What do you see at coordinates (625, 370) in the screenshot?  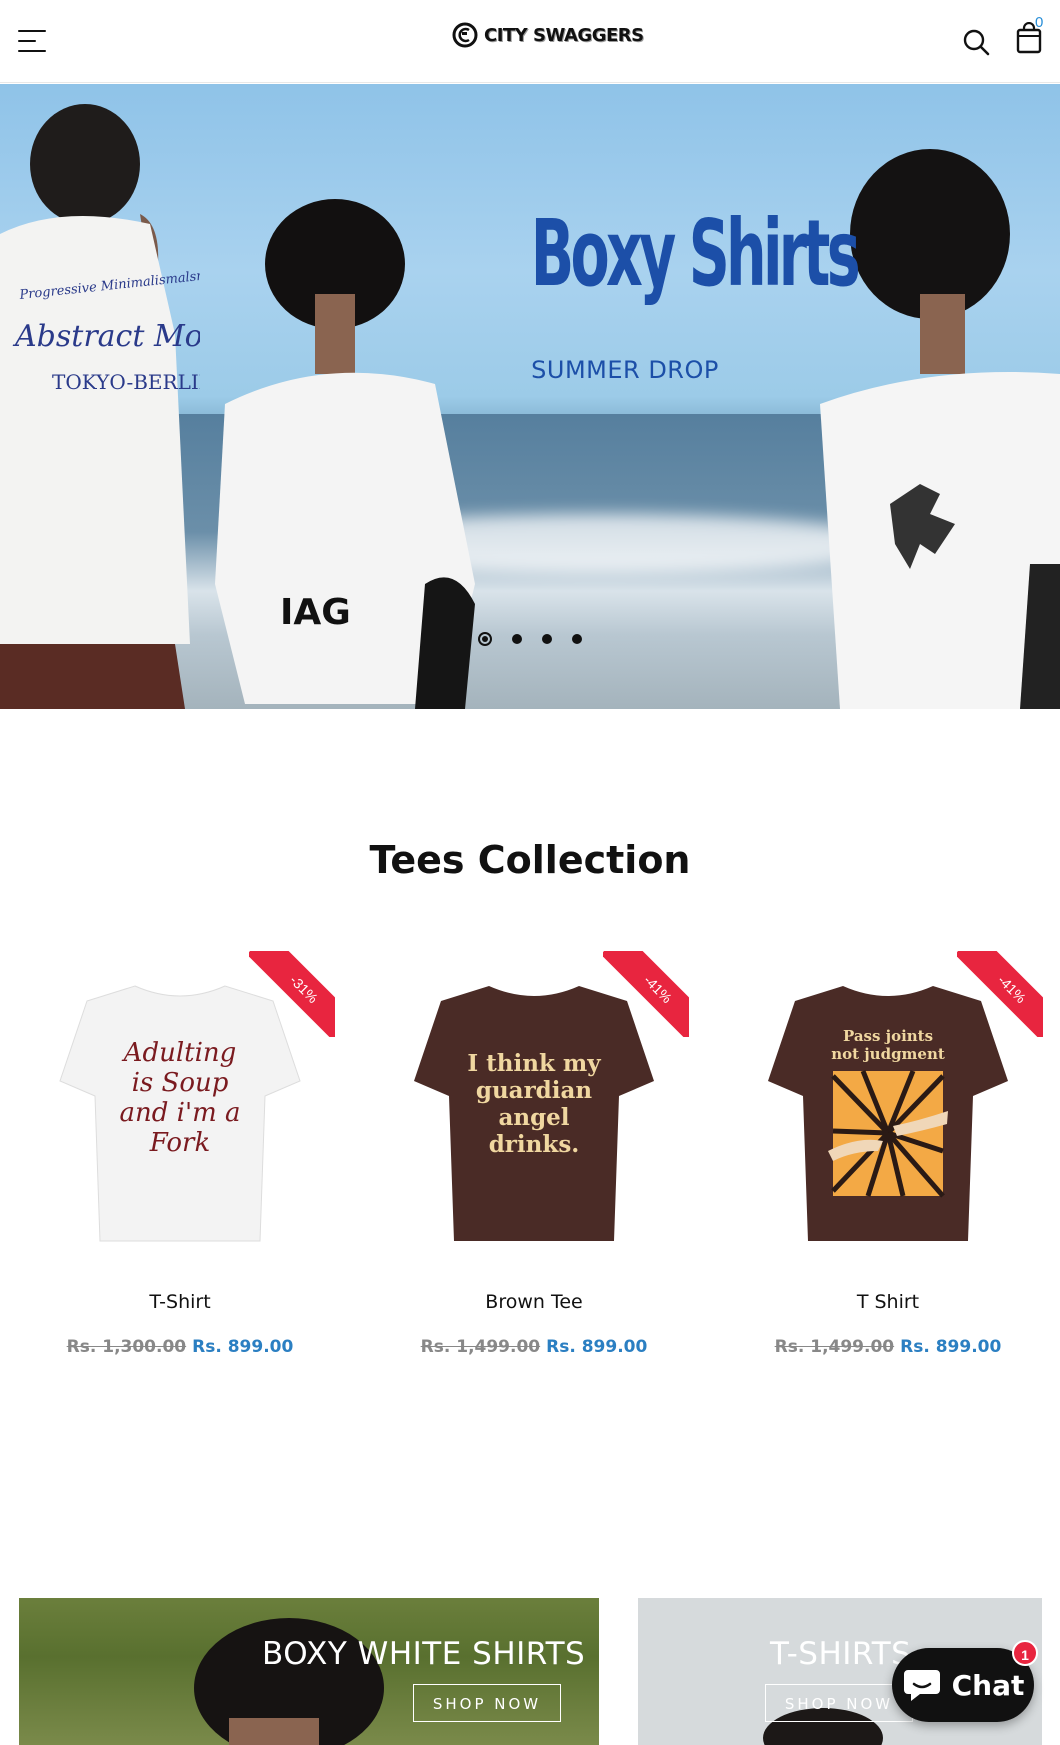 I see `hero-subtitle: SUMMER DROP` at bounding box center [625, 370].